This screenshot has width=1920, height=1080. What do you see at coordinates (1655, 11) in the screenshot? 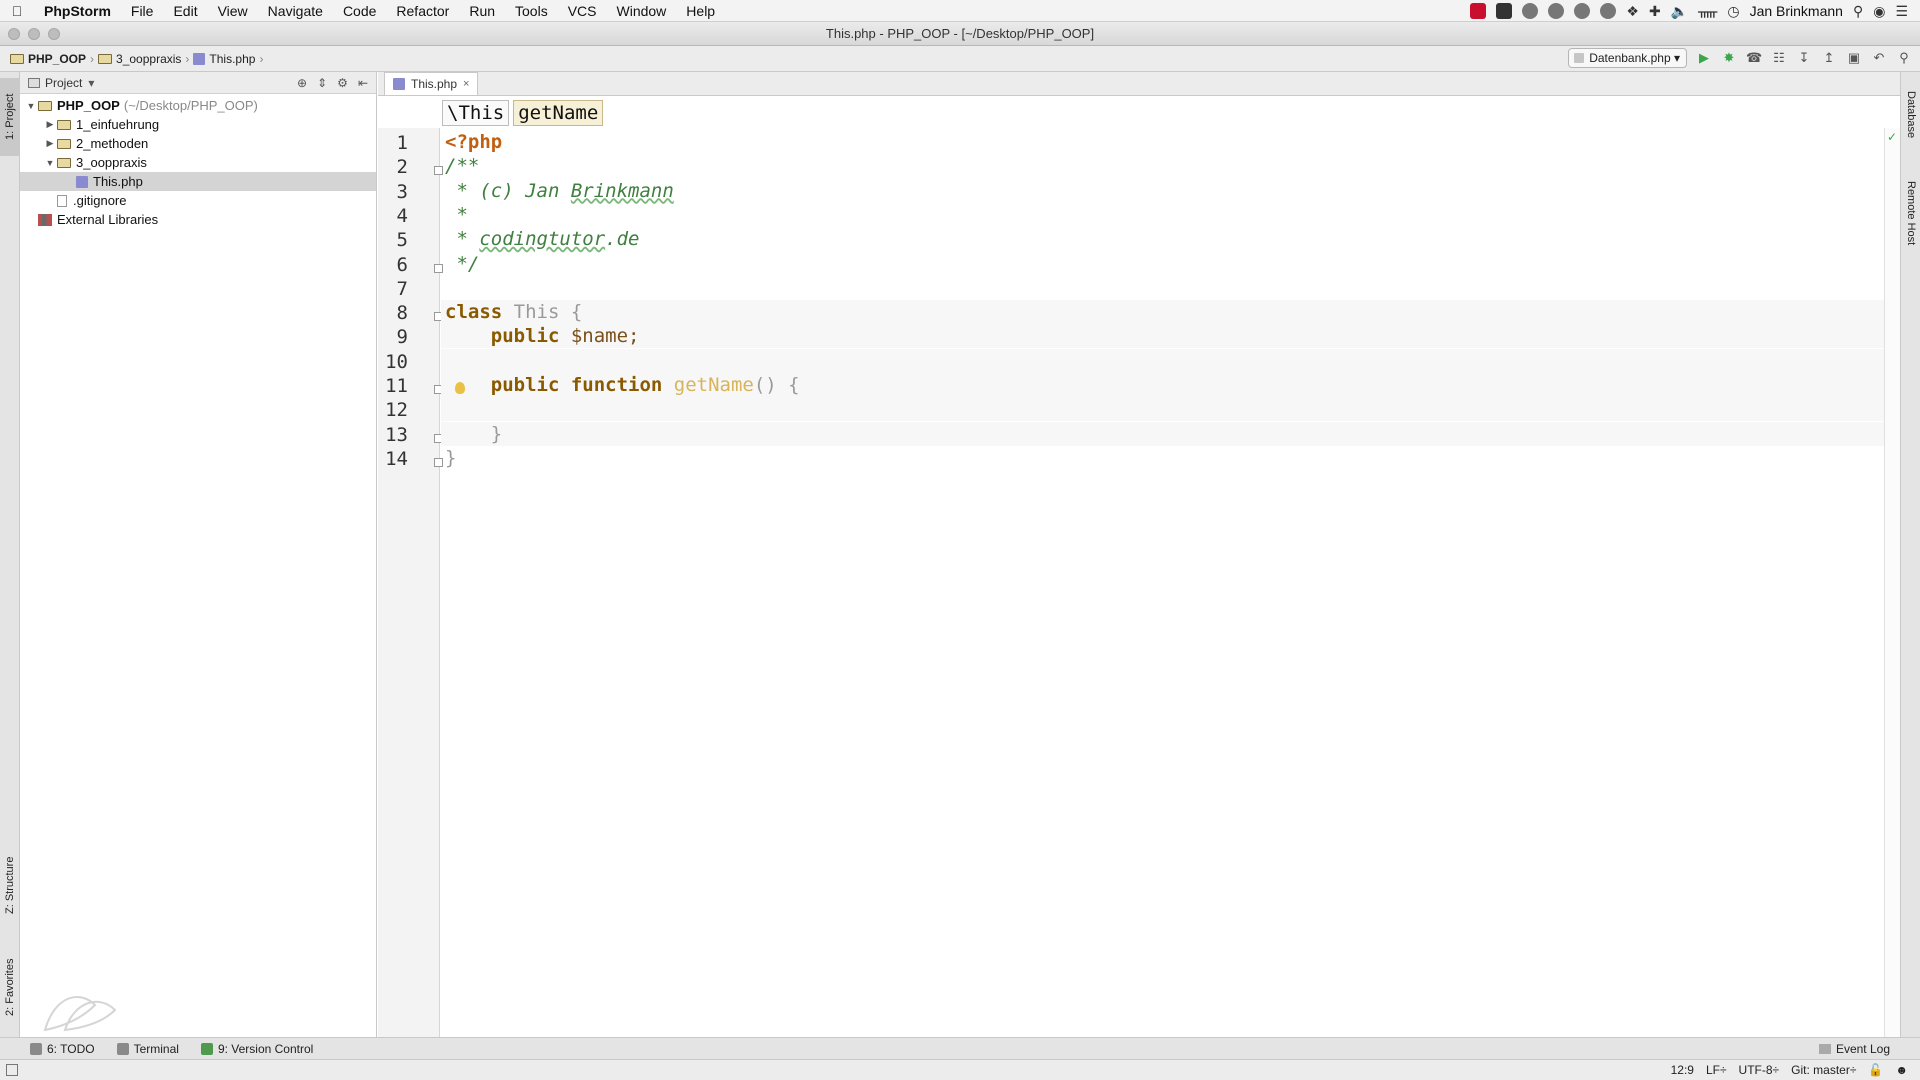
I see `plus-icon: ✚` at bounding box center [1655, 11].